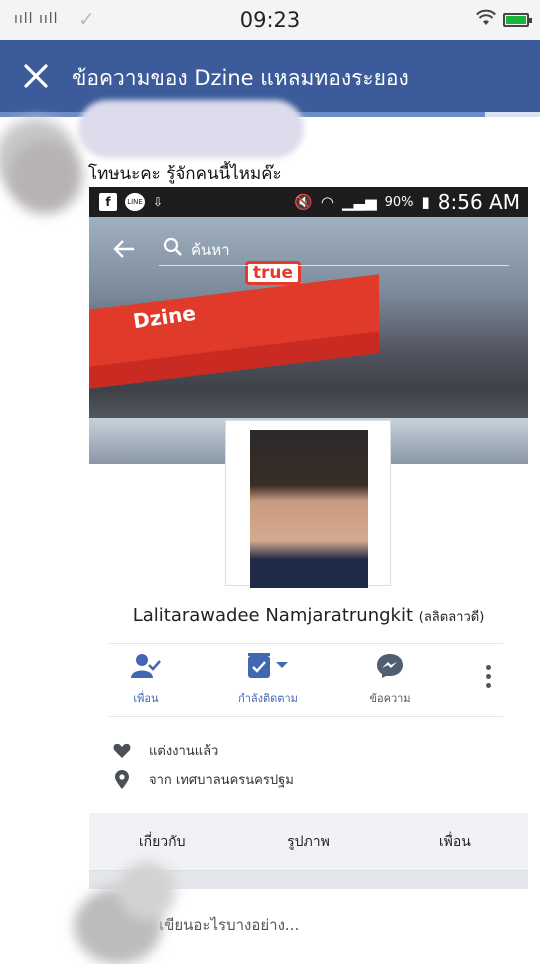 The image size is (540, 964). What do you see at coordinates (268, 698) in the screenshot?
I see `following-label: กำลังติดตาม` at bounding box center [268, 698].